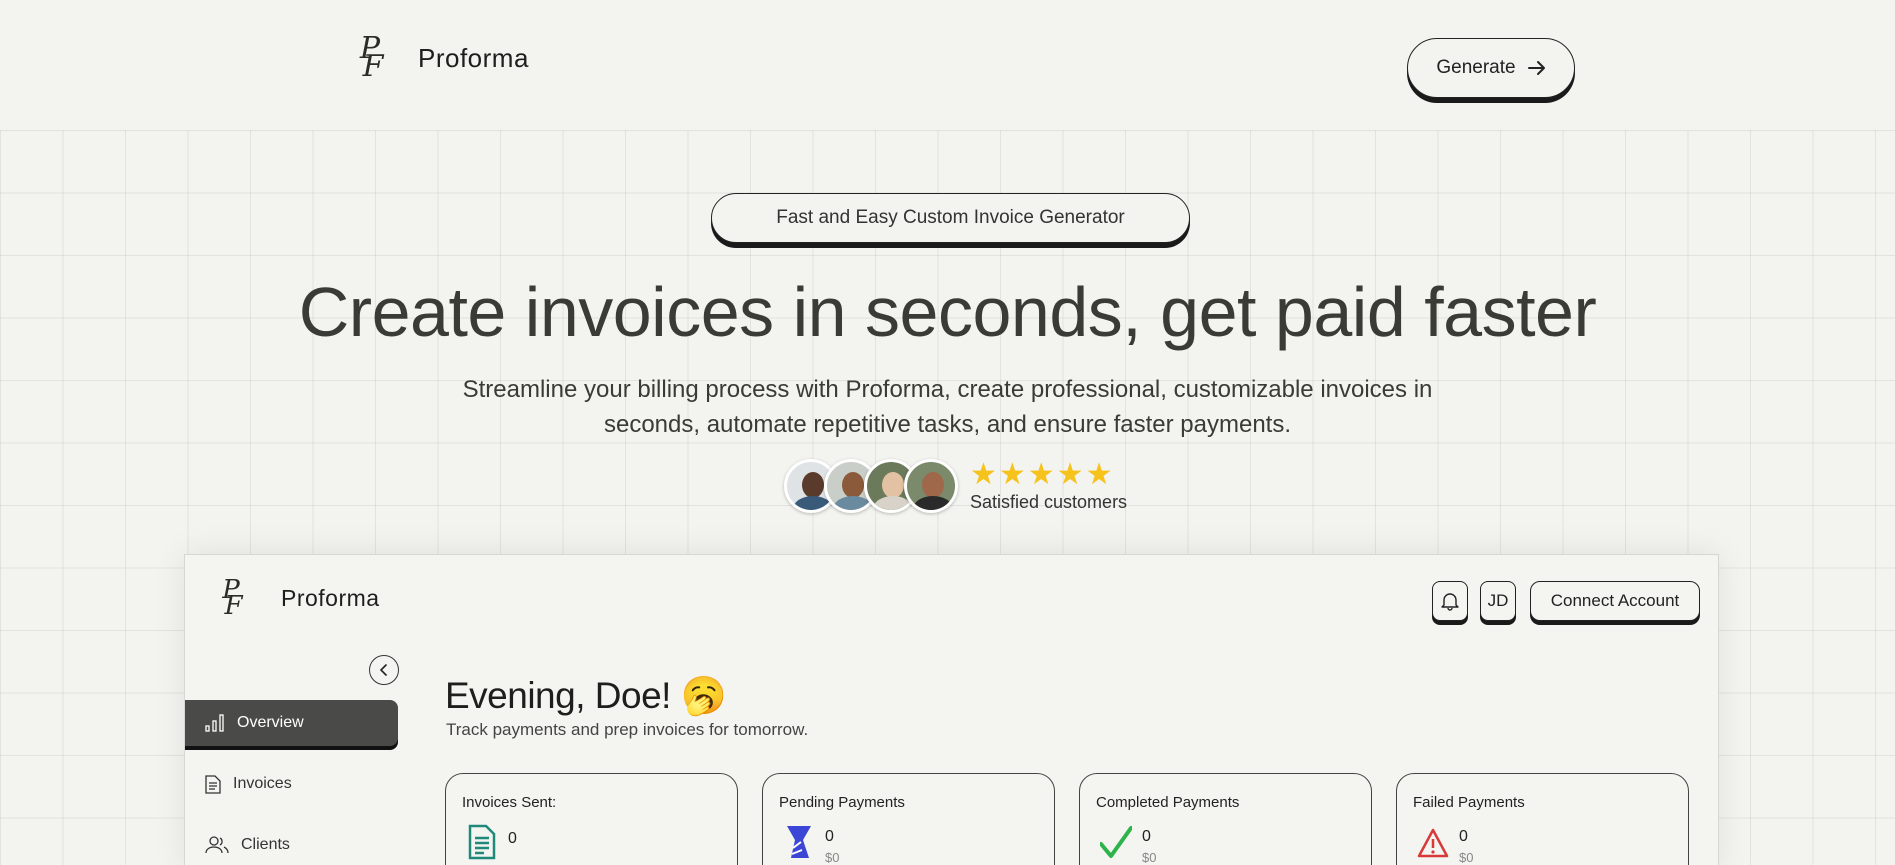  Describe the element at coordinates (482, 842) in the screenshot. I see `invoice-doc-icon` at that location.